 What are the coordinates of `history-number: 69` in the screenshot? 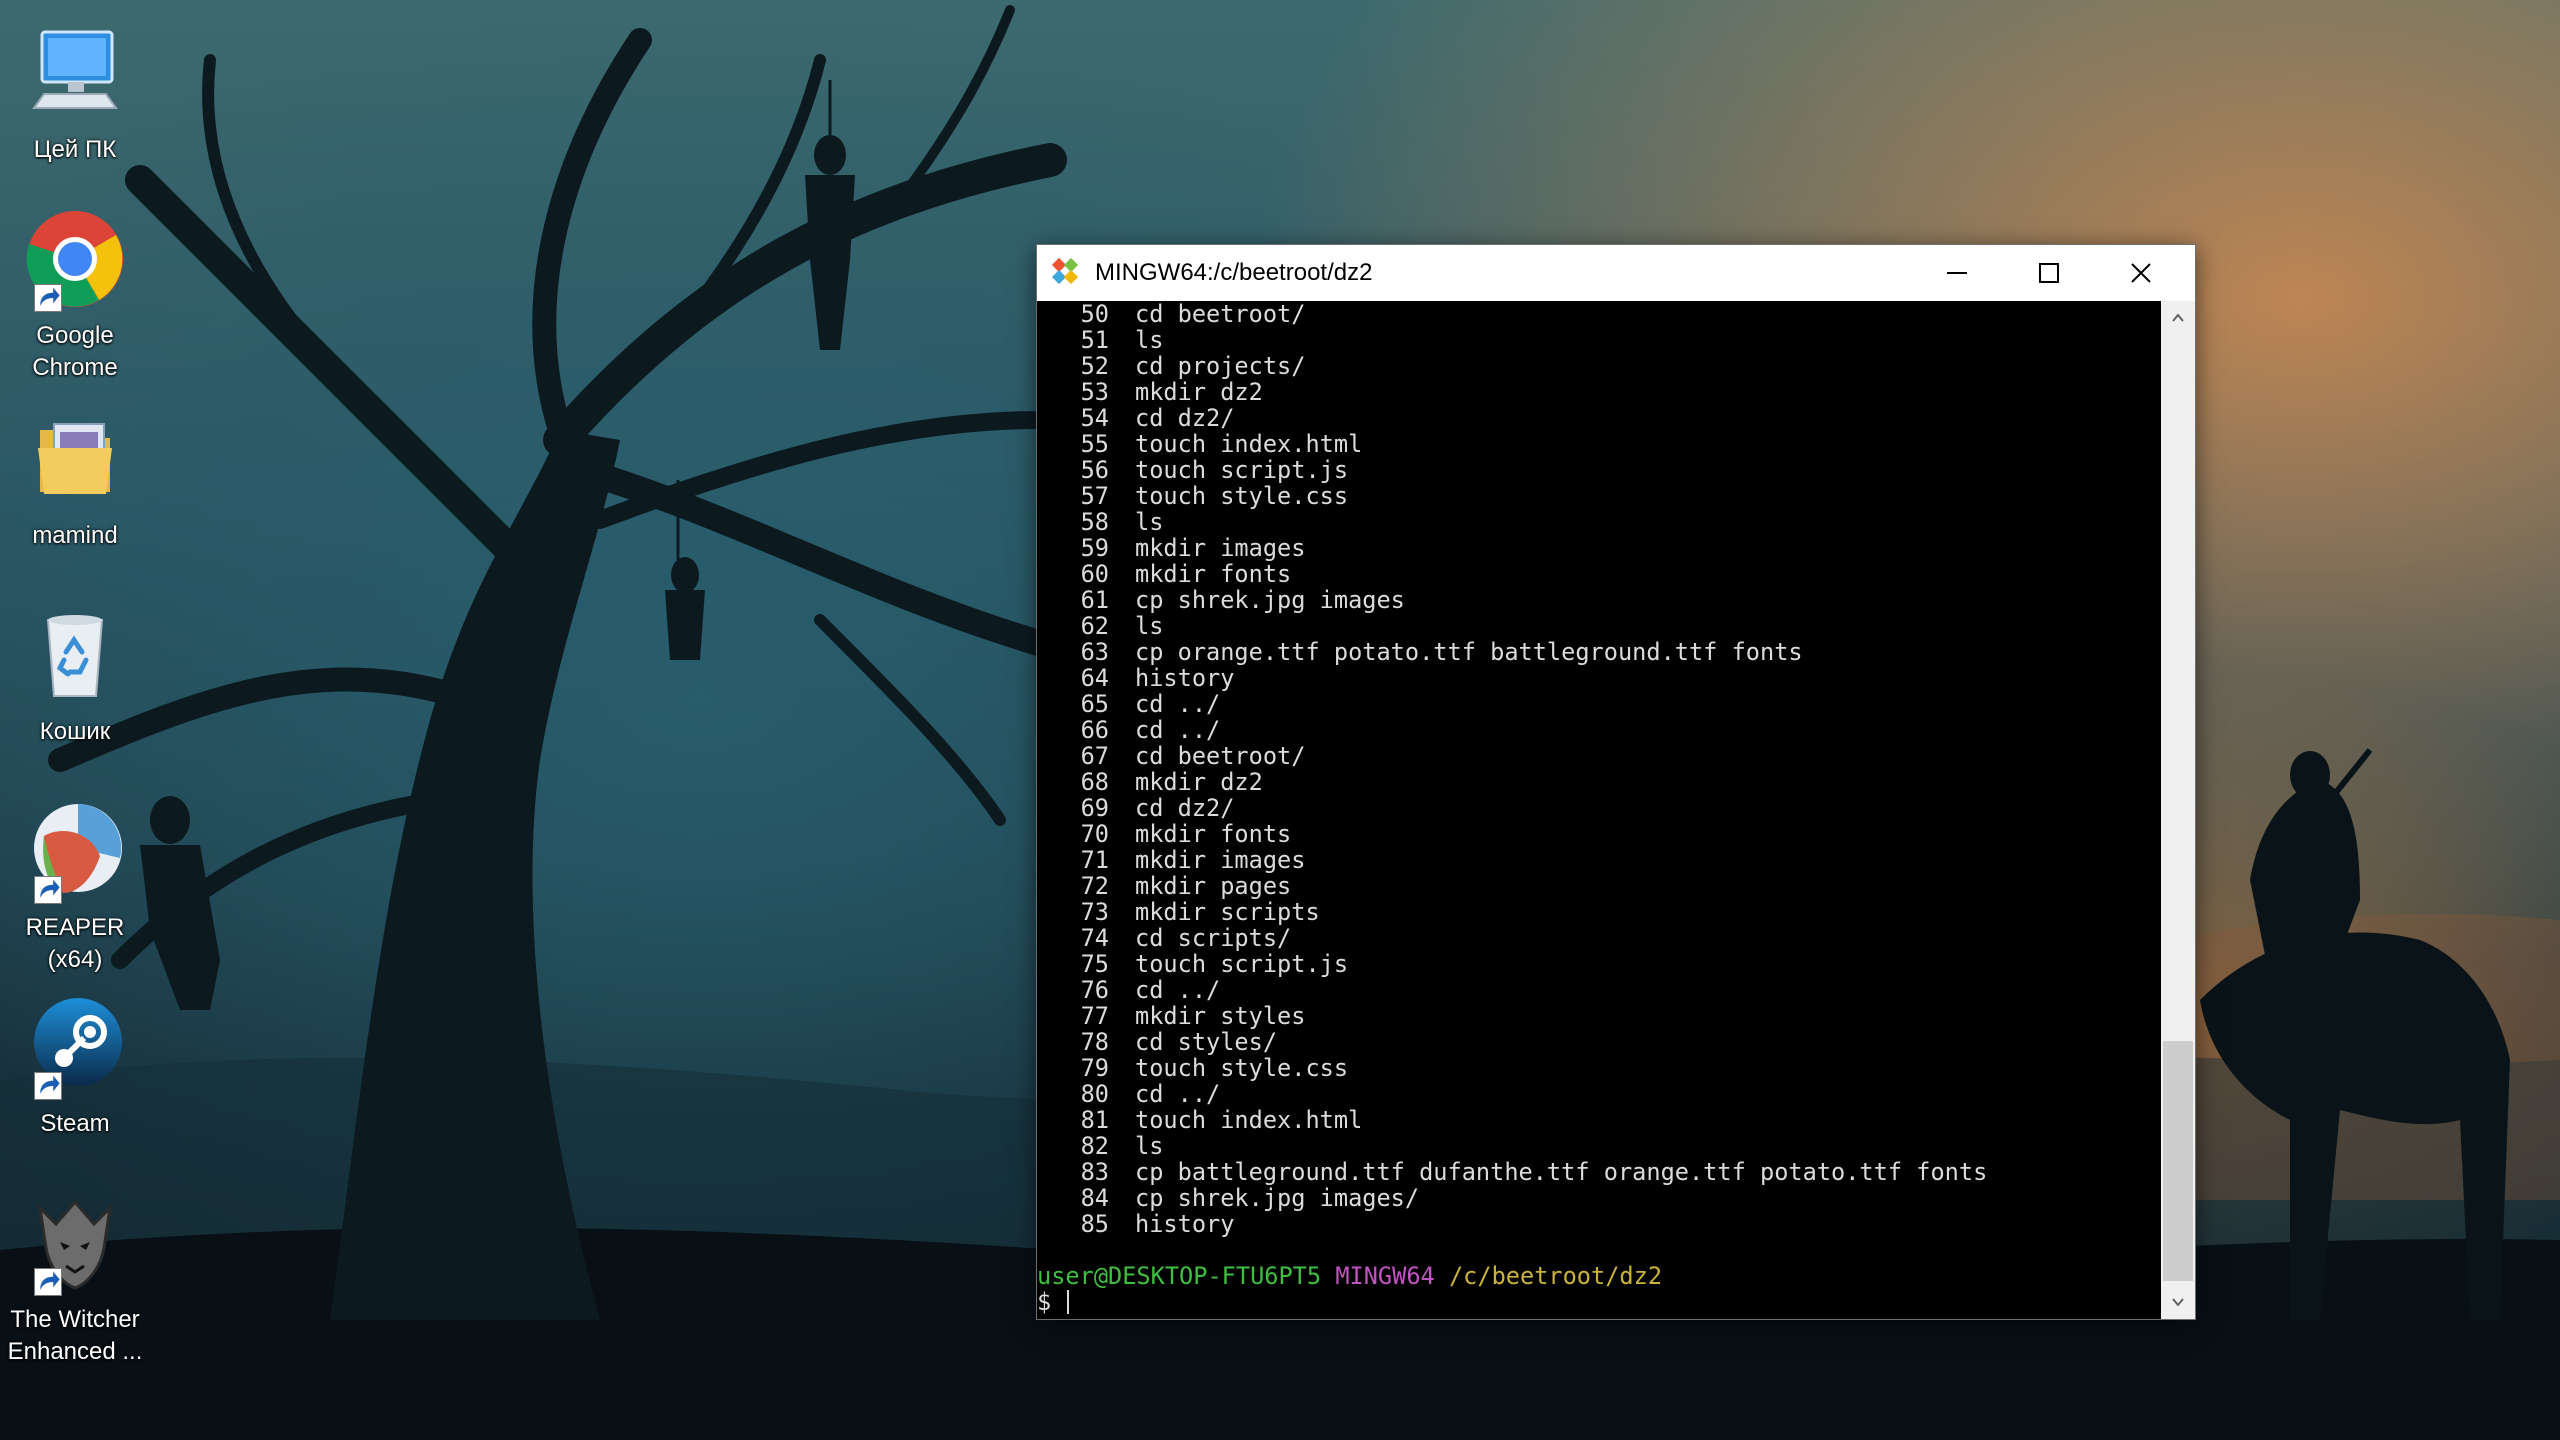 It's located at (1094, 808).